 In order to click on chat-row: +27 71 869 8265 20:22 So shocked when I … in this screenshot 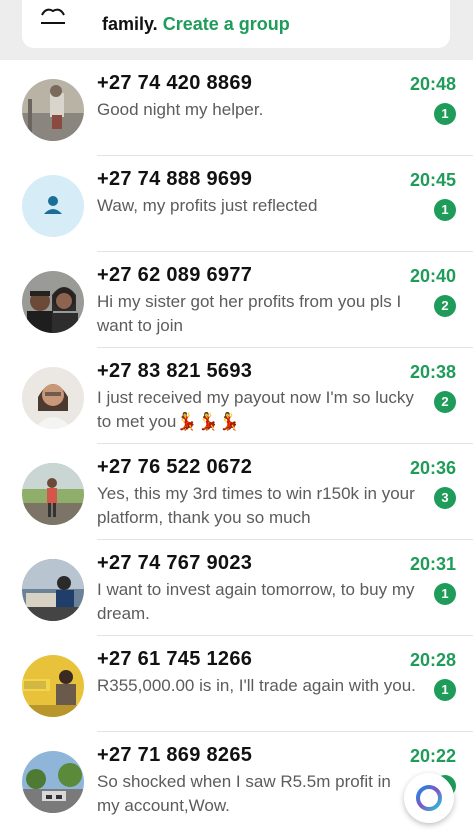, I will do `click(236, 780)`.